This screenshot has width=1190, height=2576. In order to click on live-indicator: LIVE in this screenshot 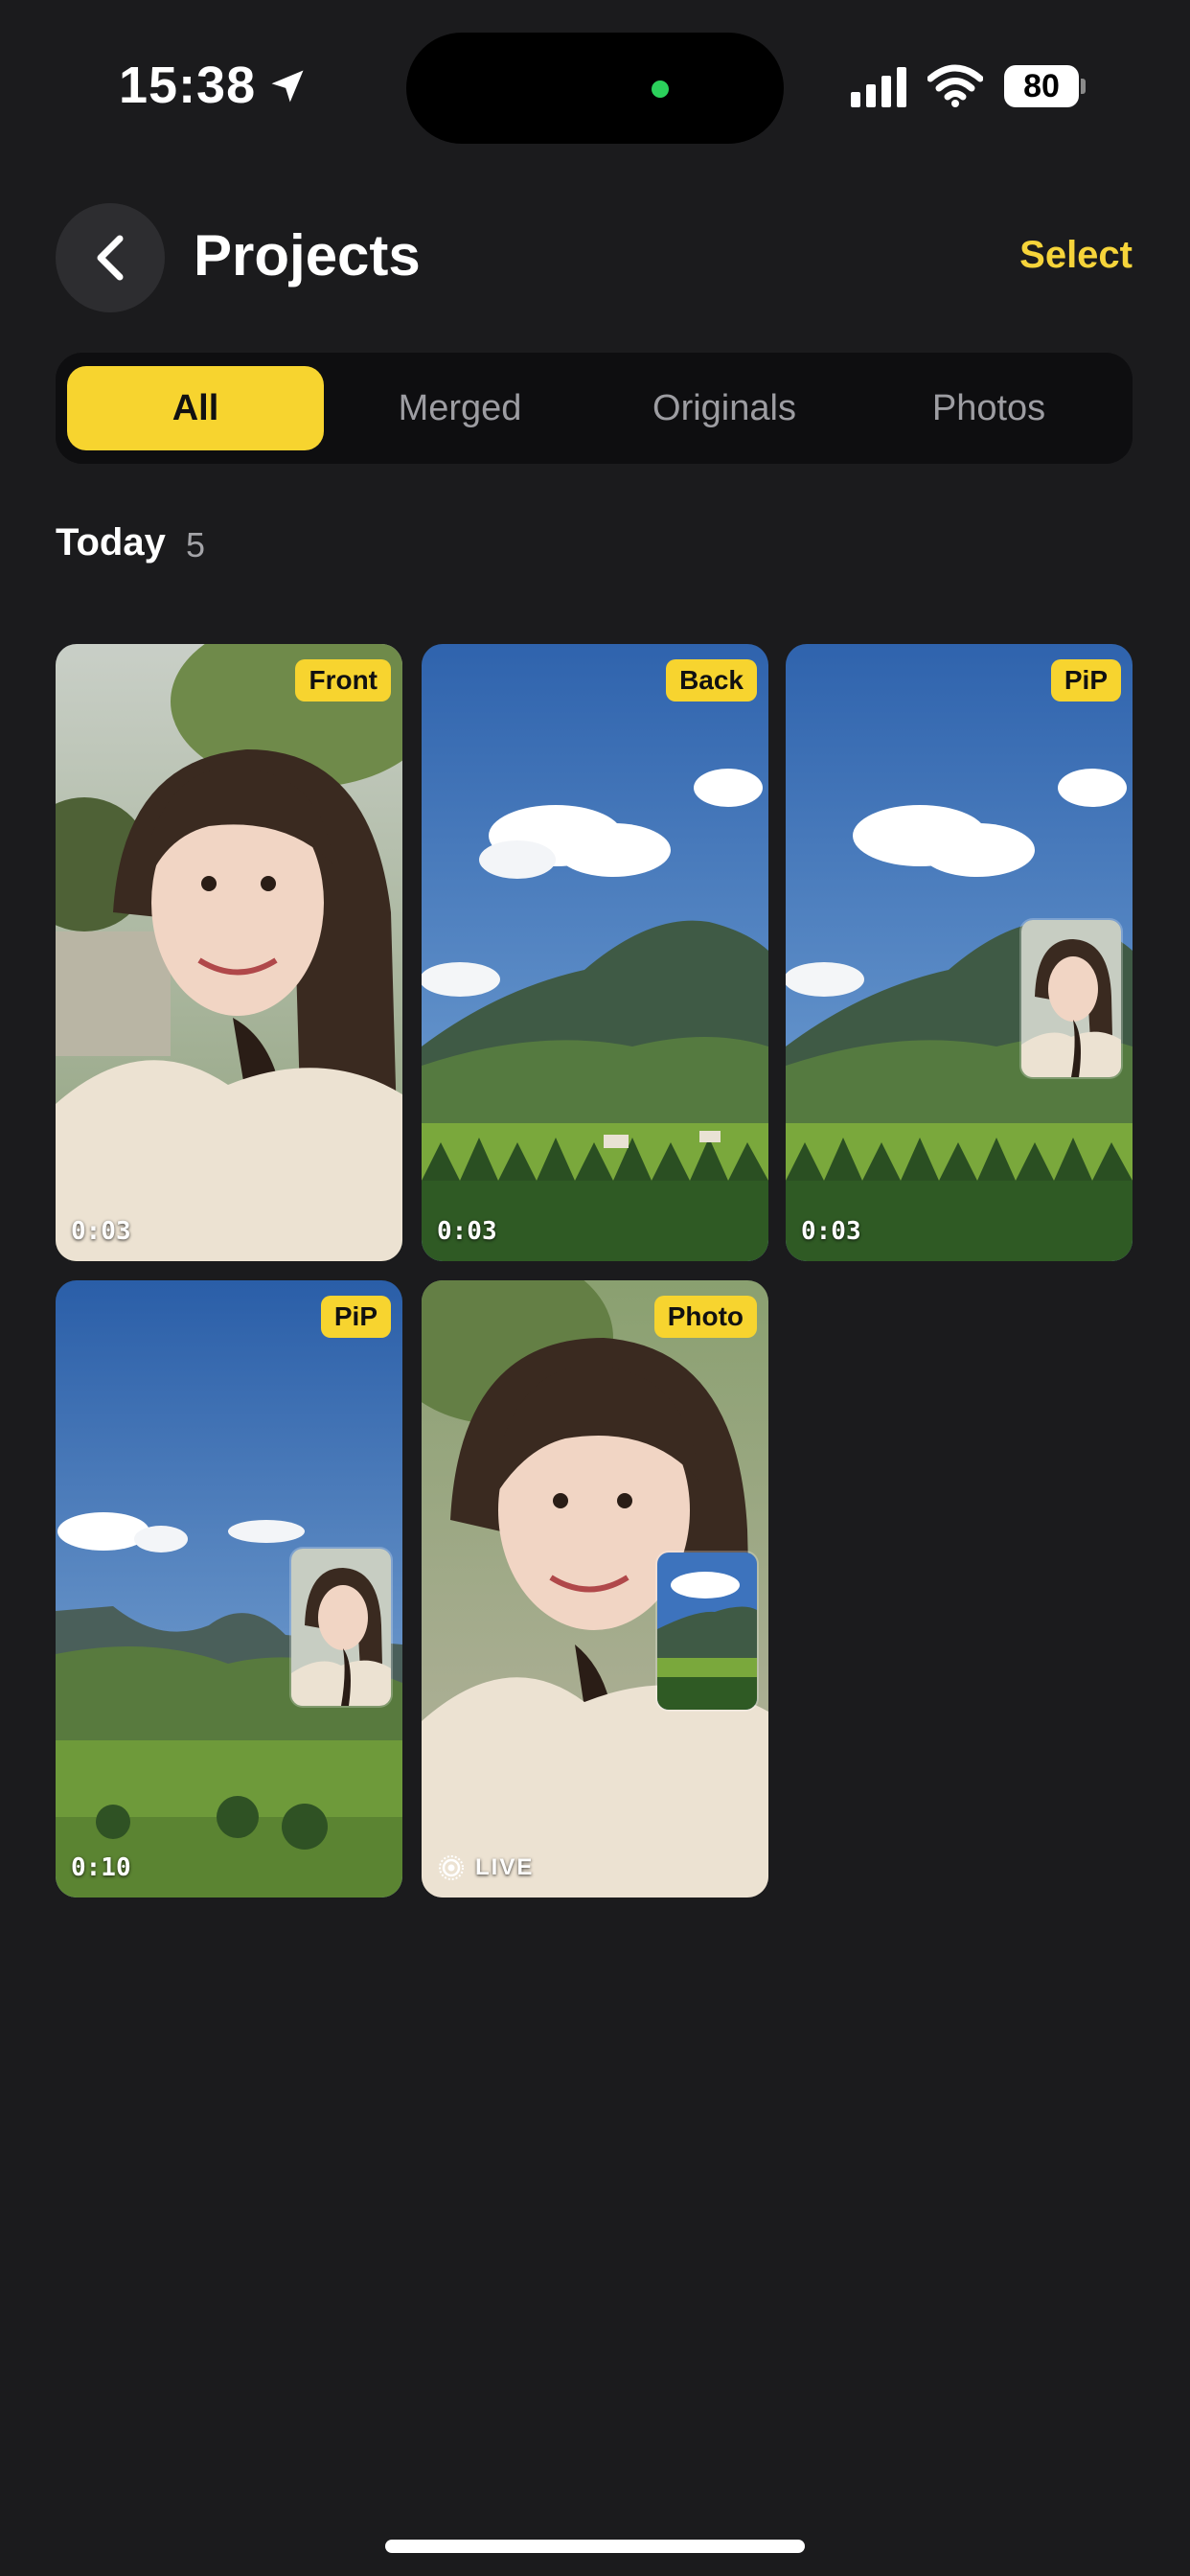, I will do `click(486, 1867)`.